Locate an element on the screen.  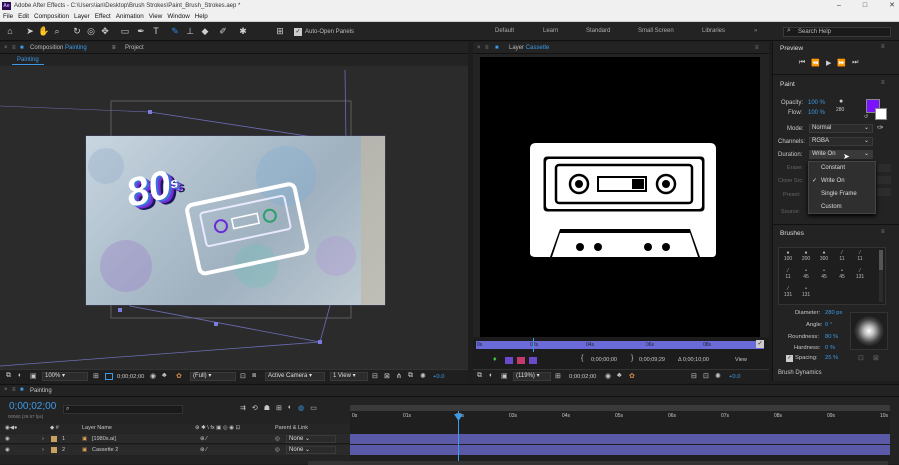
selection-tool-icon: ➤ is located at coordinates (30, 31).